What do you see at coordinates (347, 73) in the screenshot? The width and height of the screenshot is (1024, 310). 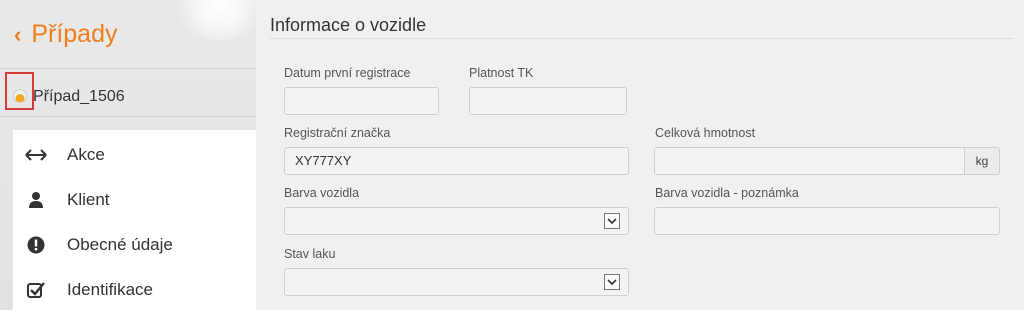 I see `first-registration-label: Datum první registrace` at bounding box center [347, 73].